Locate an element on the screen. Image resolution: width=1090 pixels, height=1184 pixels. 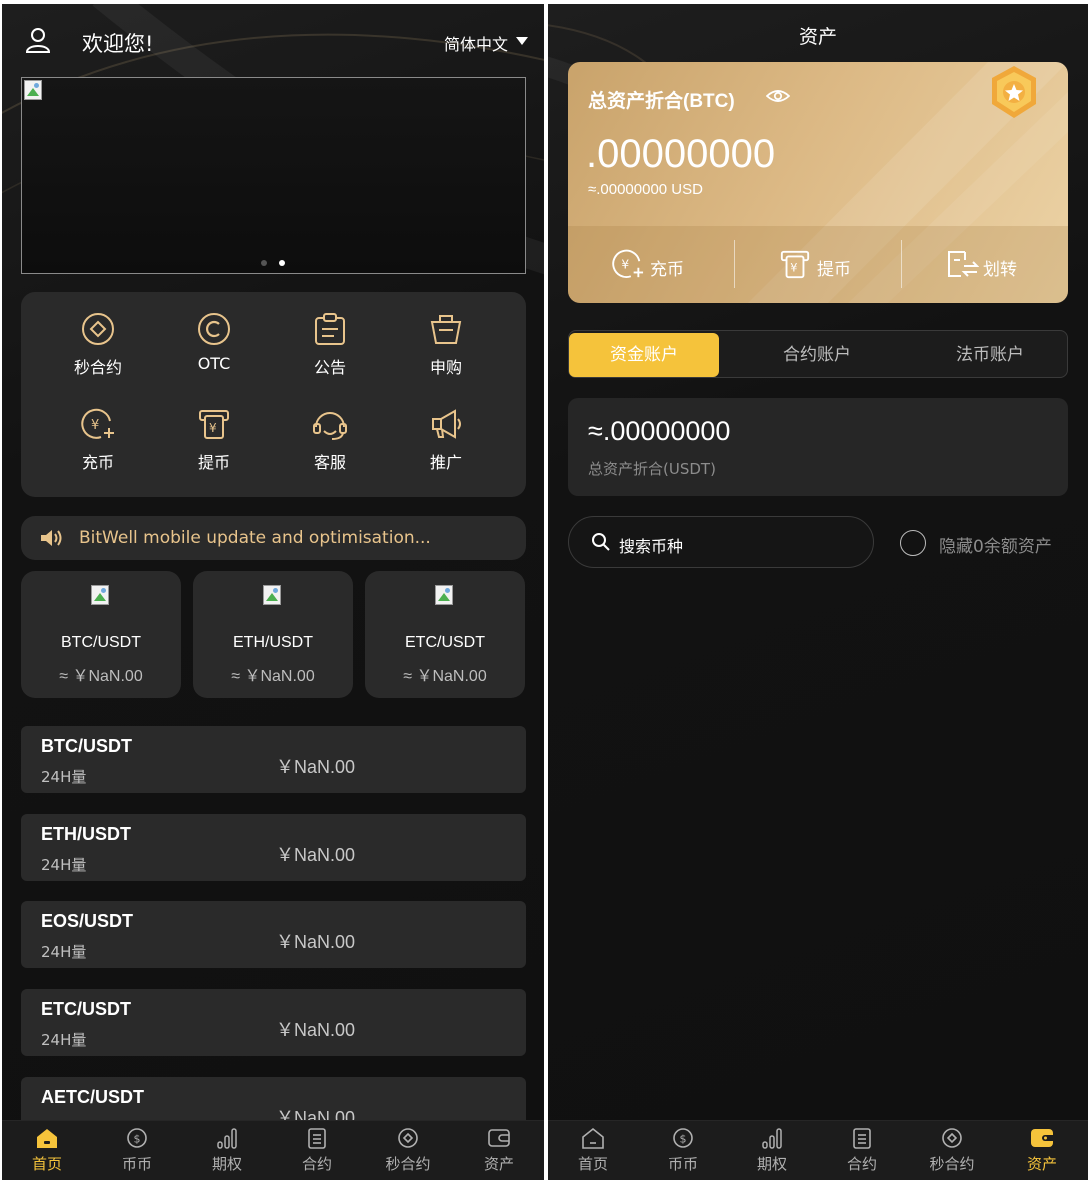
ticker-card: ETC/USDT ≈ ￥NaN.00 is located at coordinates (445, 634).